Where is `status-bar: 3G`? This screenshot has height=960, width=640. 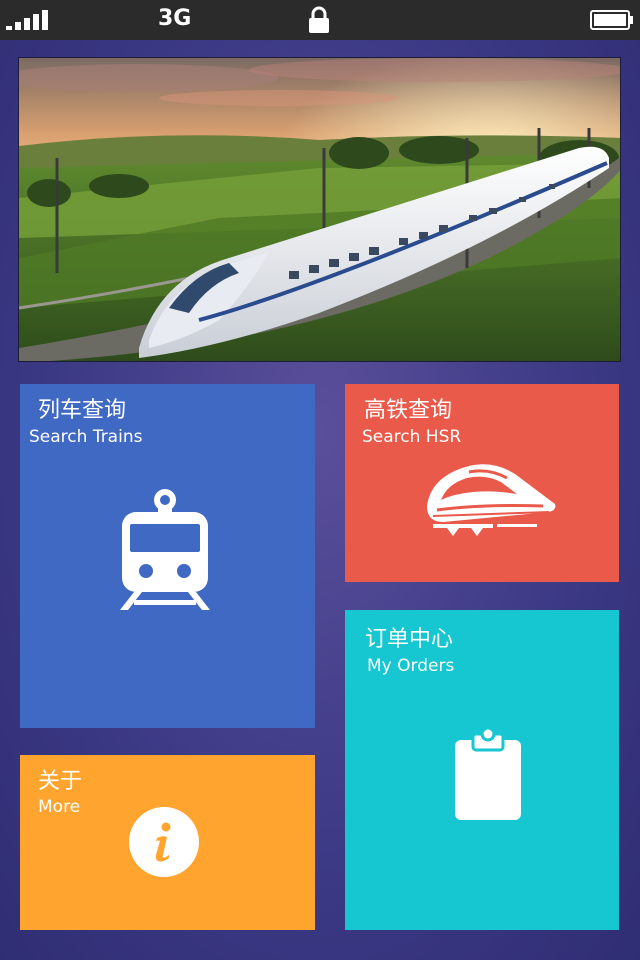 status-bar: 3G is located at coordinates (320, 20).